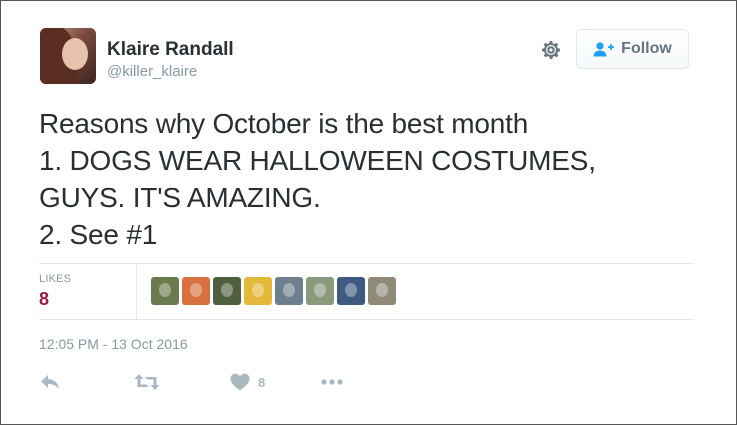  Describe the element at coordinates (75, 54) in the screenshot. I see `avatar-face` at that location.